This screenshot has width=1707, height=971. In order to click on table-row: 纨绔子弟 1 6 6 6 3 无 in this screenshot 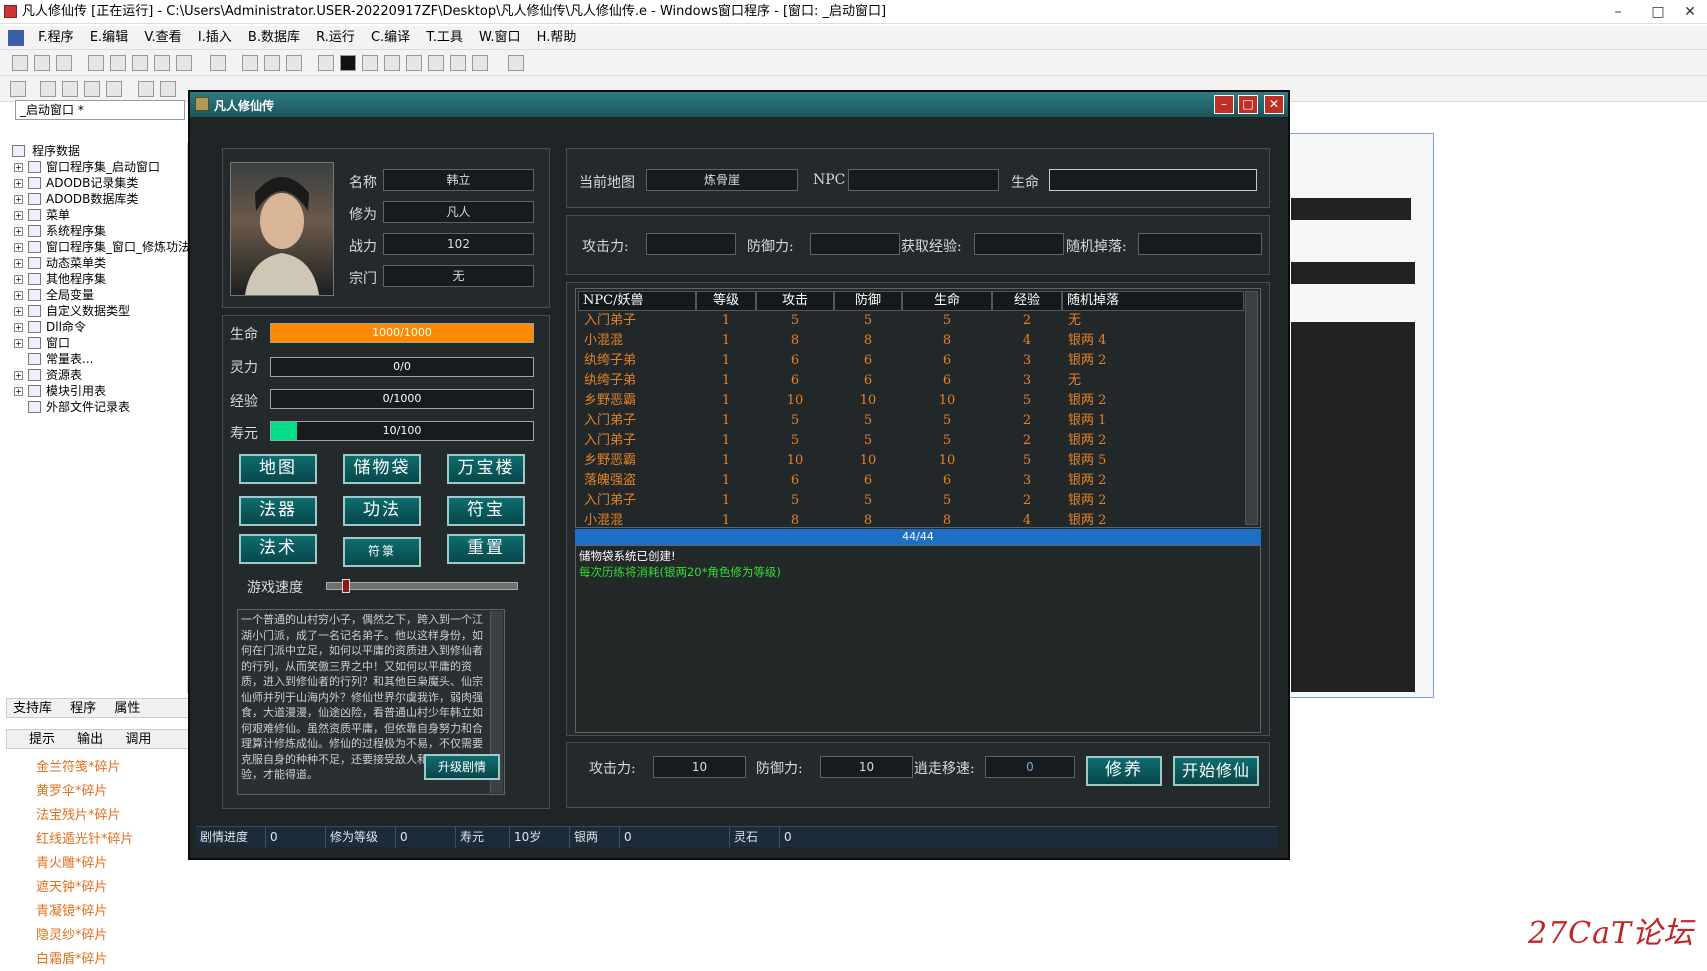, I will do `click(910, 381)`.